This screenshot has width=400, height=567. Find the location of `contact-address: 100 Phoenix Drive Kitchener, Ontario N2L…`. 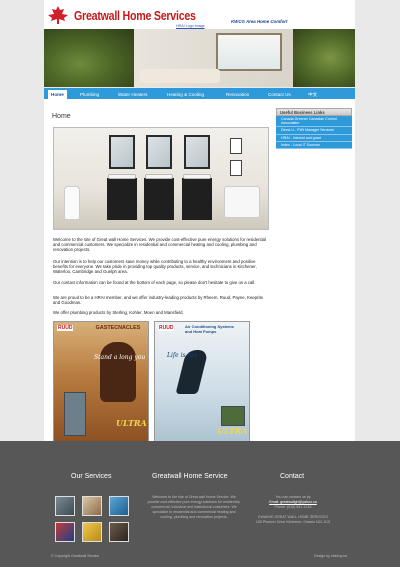

contact-address: 100 Phoenix Drive Kitchener, Ontario N2L… is located at coordinates (293, 522).